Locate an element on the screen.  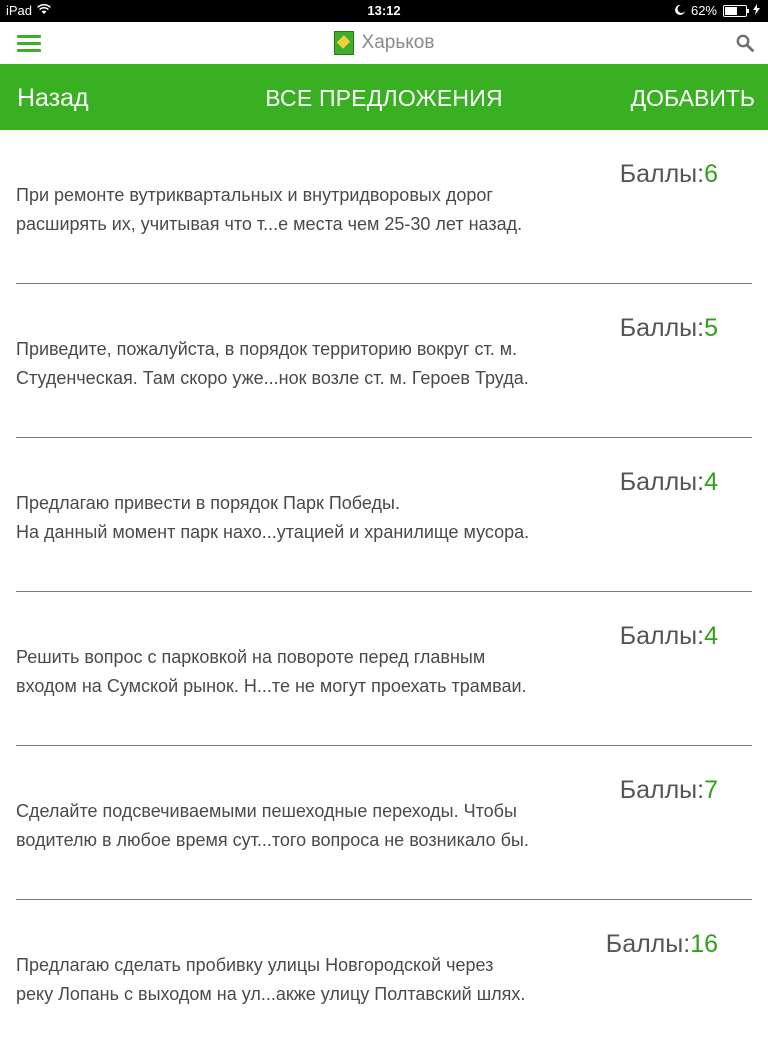
score-value: 7 is located at coordinates (711, 790).